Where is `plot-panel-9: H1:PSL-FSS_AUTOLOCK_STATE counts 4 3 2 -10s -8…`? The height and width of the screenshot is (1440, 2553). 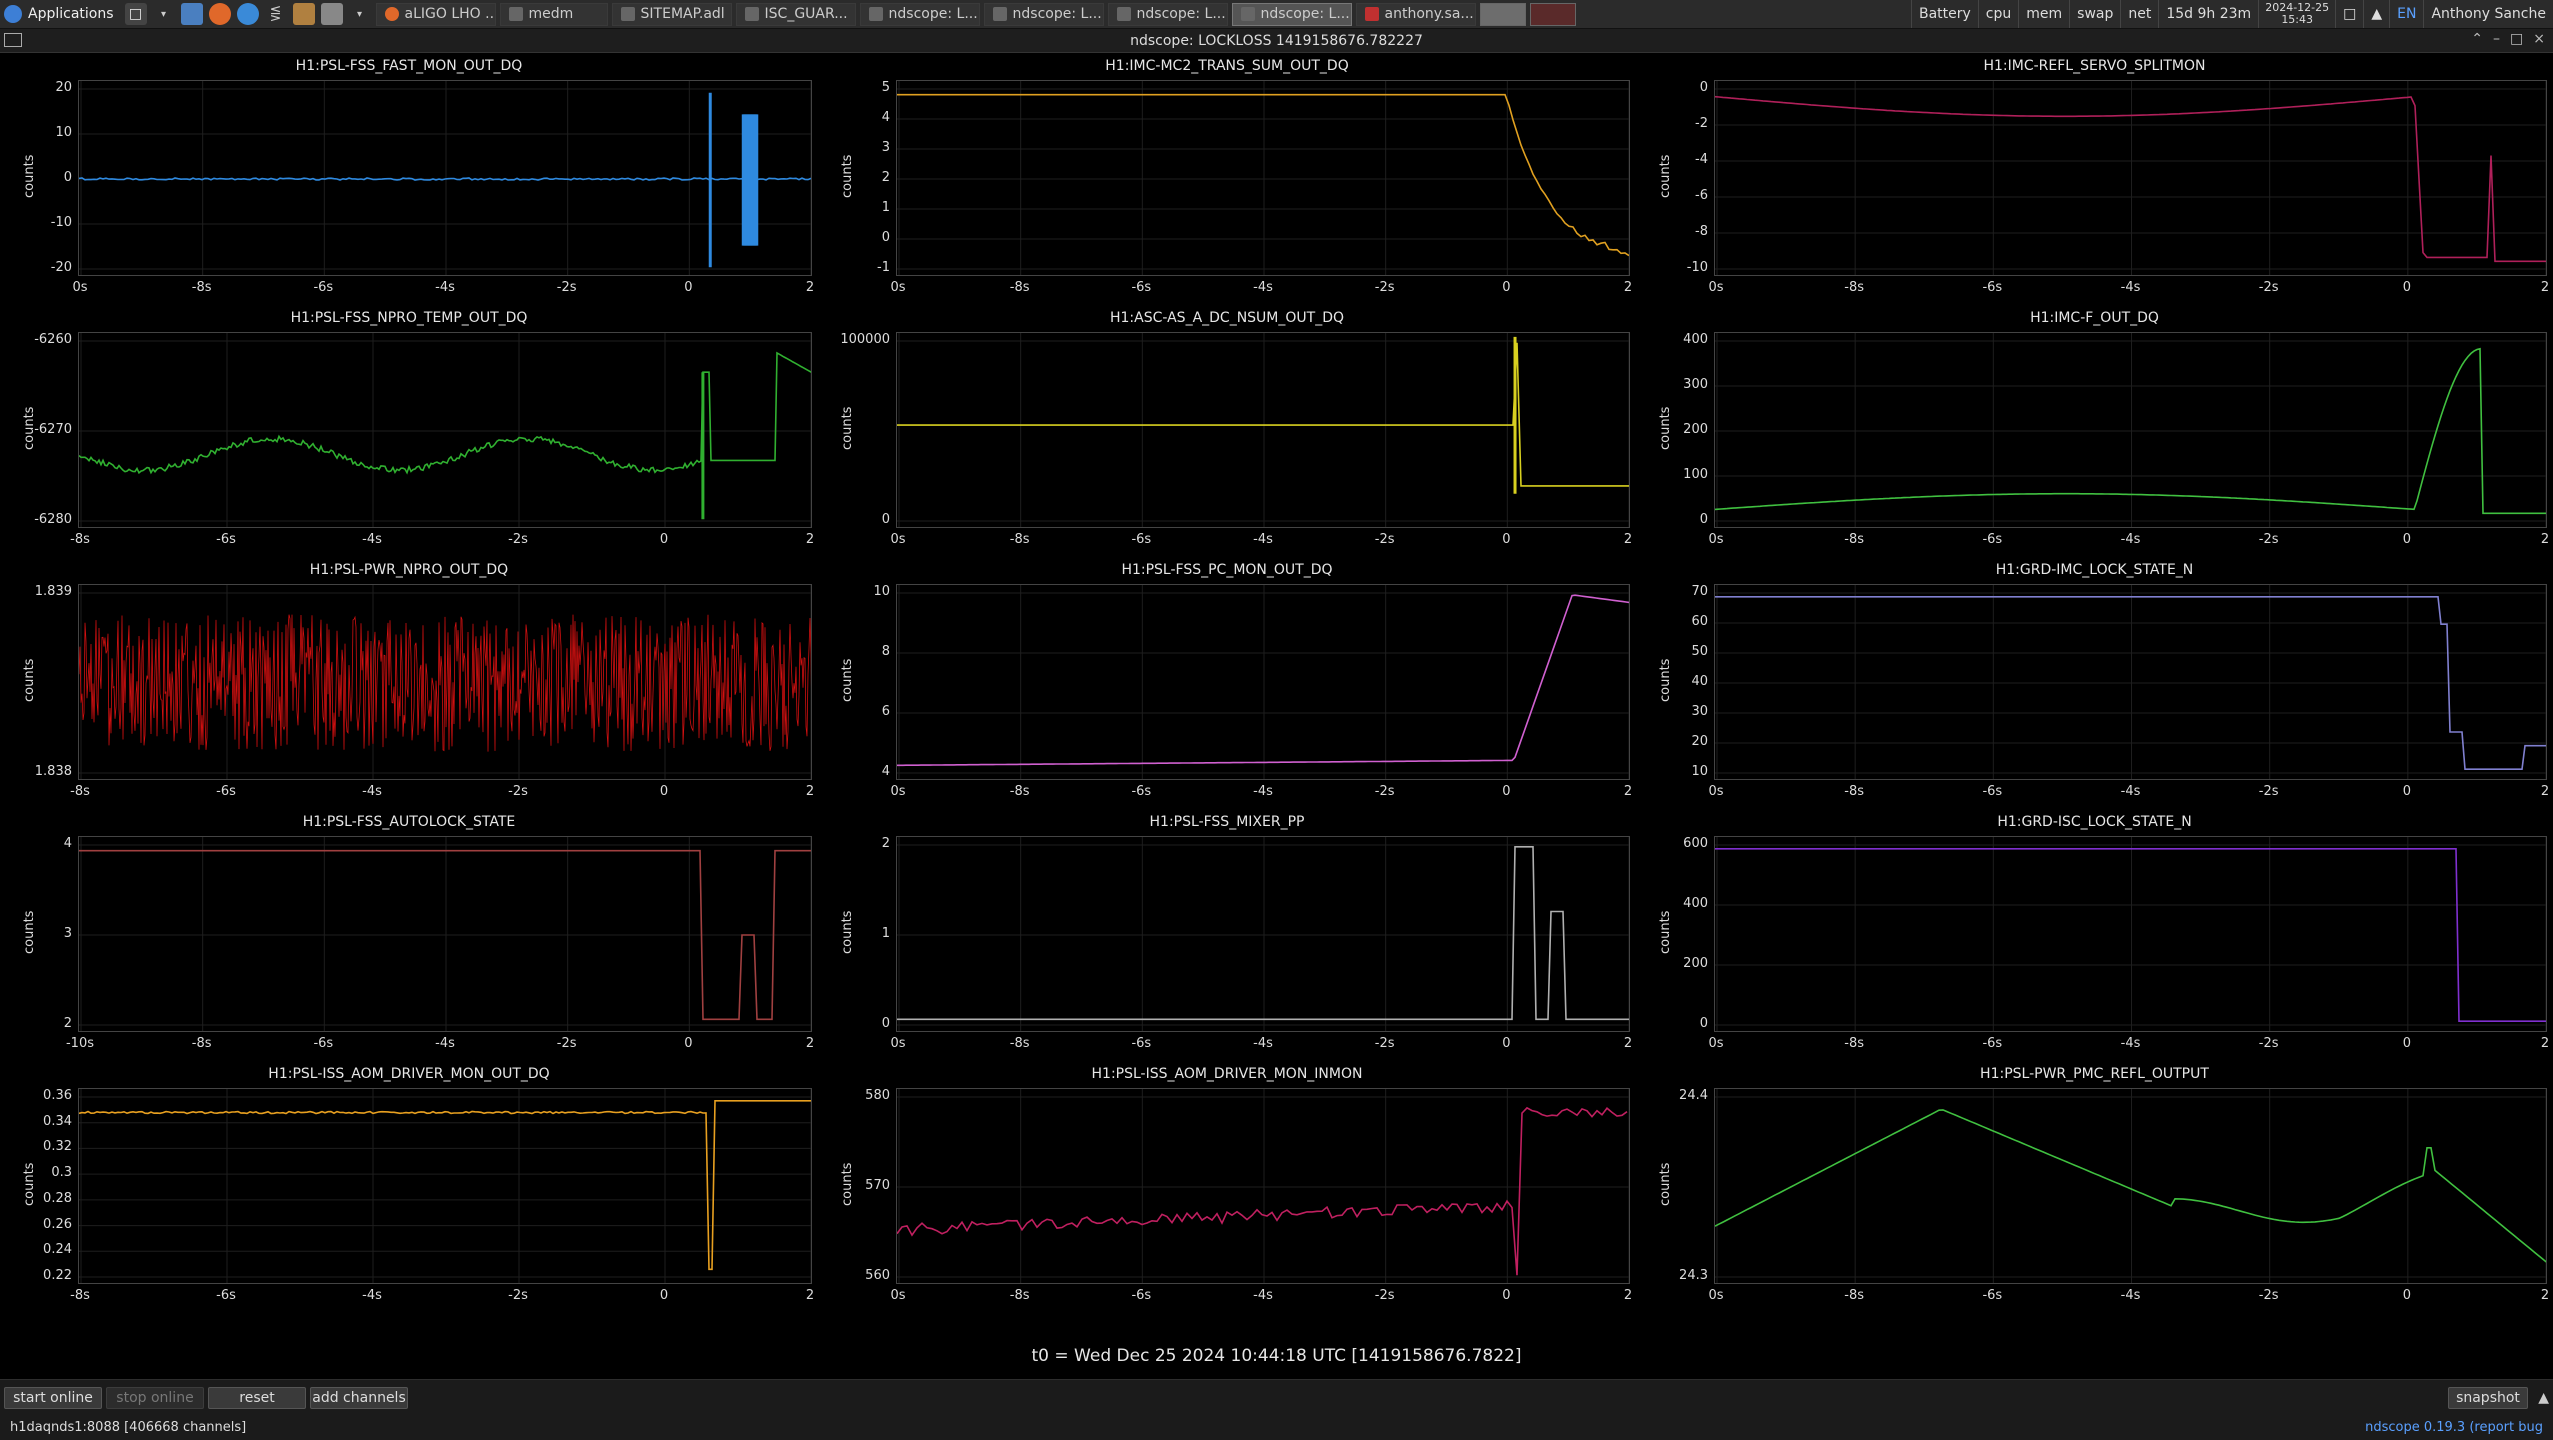
plot-panel-9: H1:PSL-FSS_AUTOLOCK_STATE counts 4 3 2 -10s -8… is located at coordinates (409, 936).